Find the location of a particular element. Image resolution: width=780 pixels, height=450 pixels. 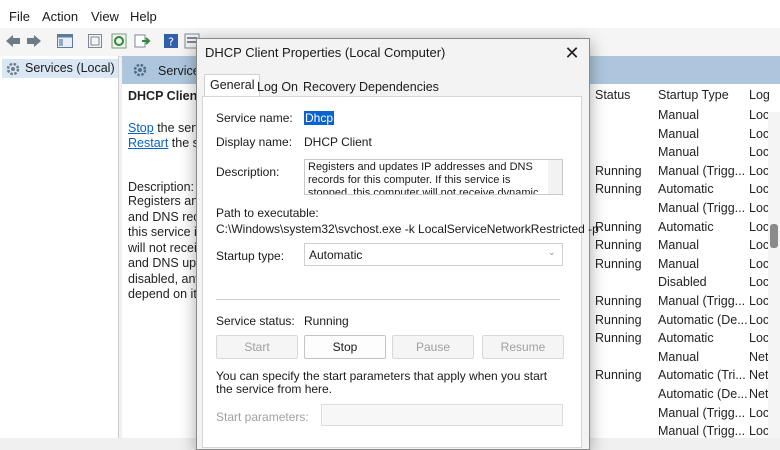

service-name-label: Service name: is located at coordinates (254, 118).